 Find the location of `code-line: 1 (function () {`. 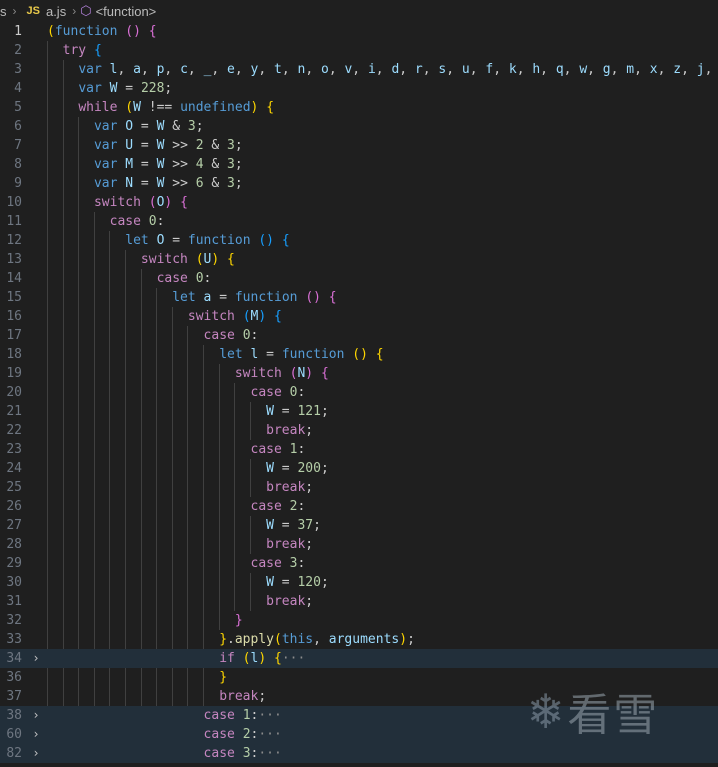

code-line: 1 (function () { is located at coordinates (359, 31).